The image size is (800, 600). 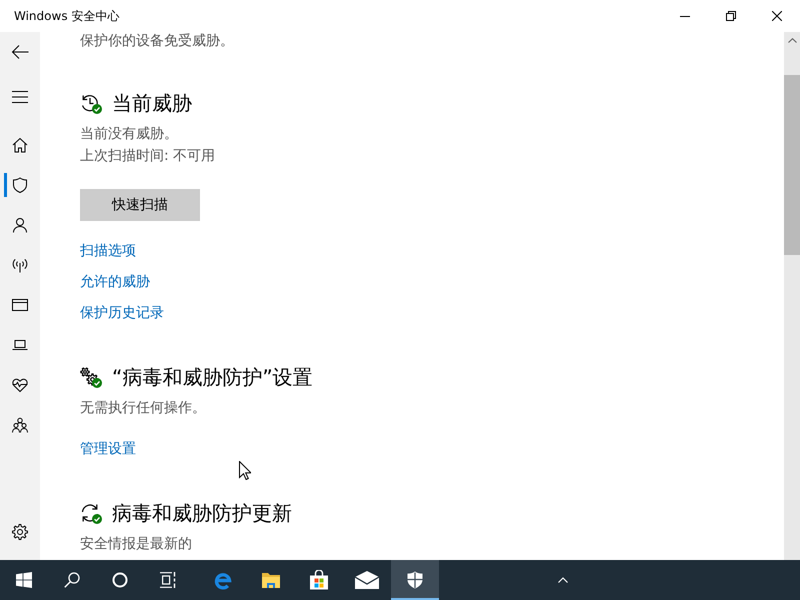 I want to click on settings-icon, so click(x=20, y=532).